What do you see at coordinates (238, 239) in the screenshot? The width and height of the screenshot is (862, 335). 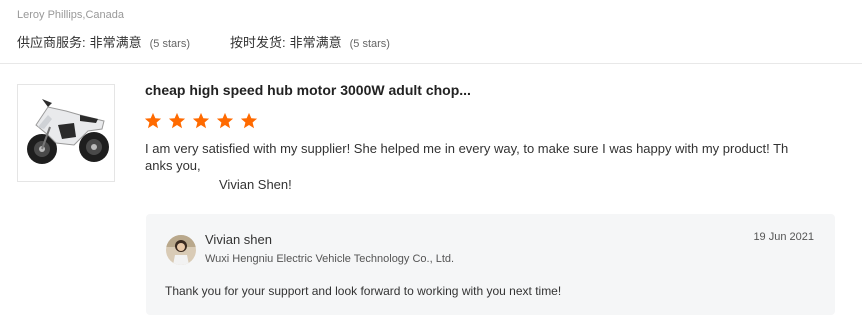 I see `reply-author-name: Vivian shen` at bounding box center [238, 239].